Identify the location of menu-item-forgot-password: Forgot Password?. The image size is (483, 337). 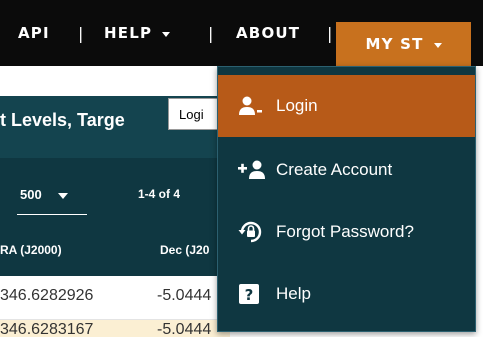
(346, 232).